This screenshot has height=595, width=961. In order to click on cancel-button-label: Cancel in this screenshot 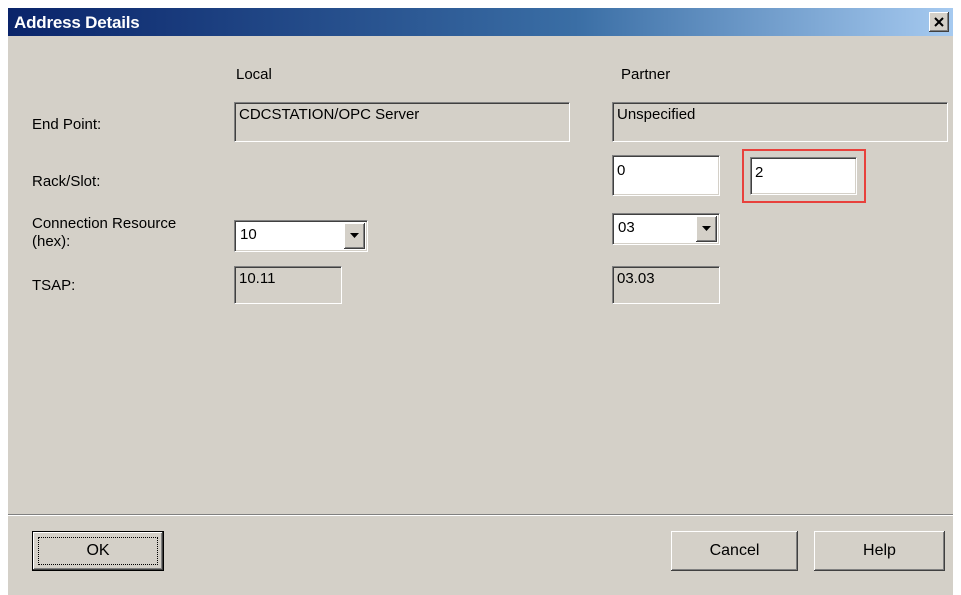, I will do `click(734, 550)`.